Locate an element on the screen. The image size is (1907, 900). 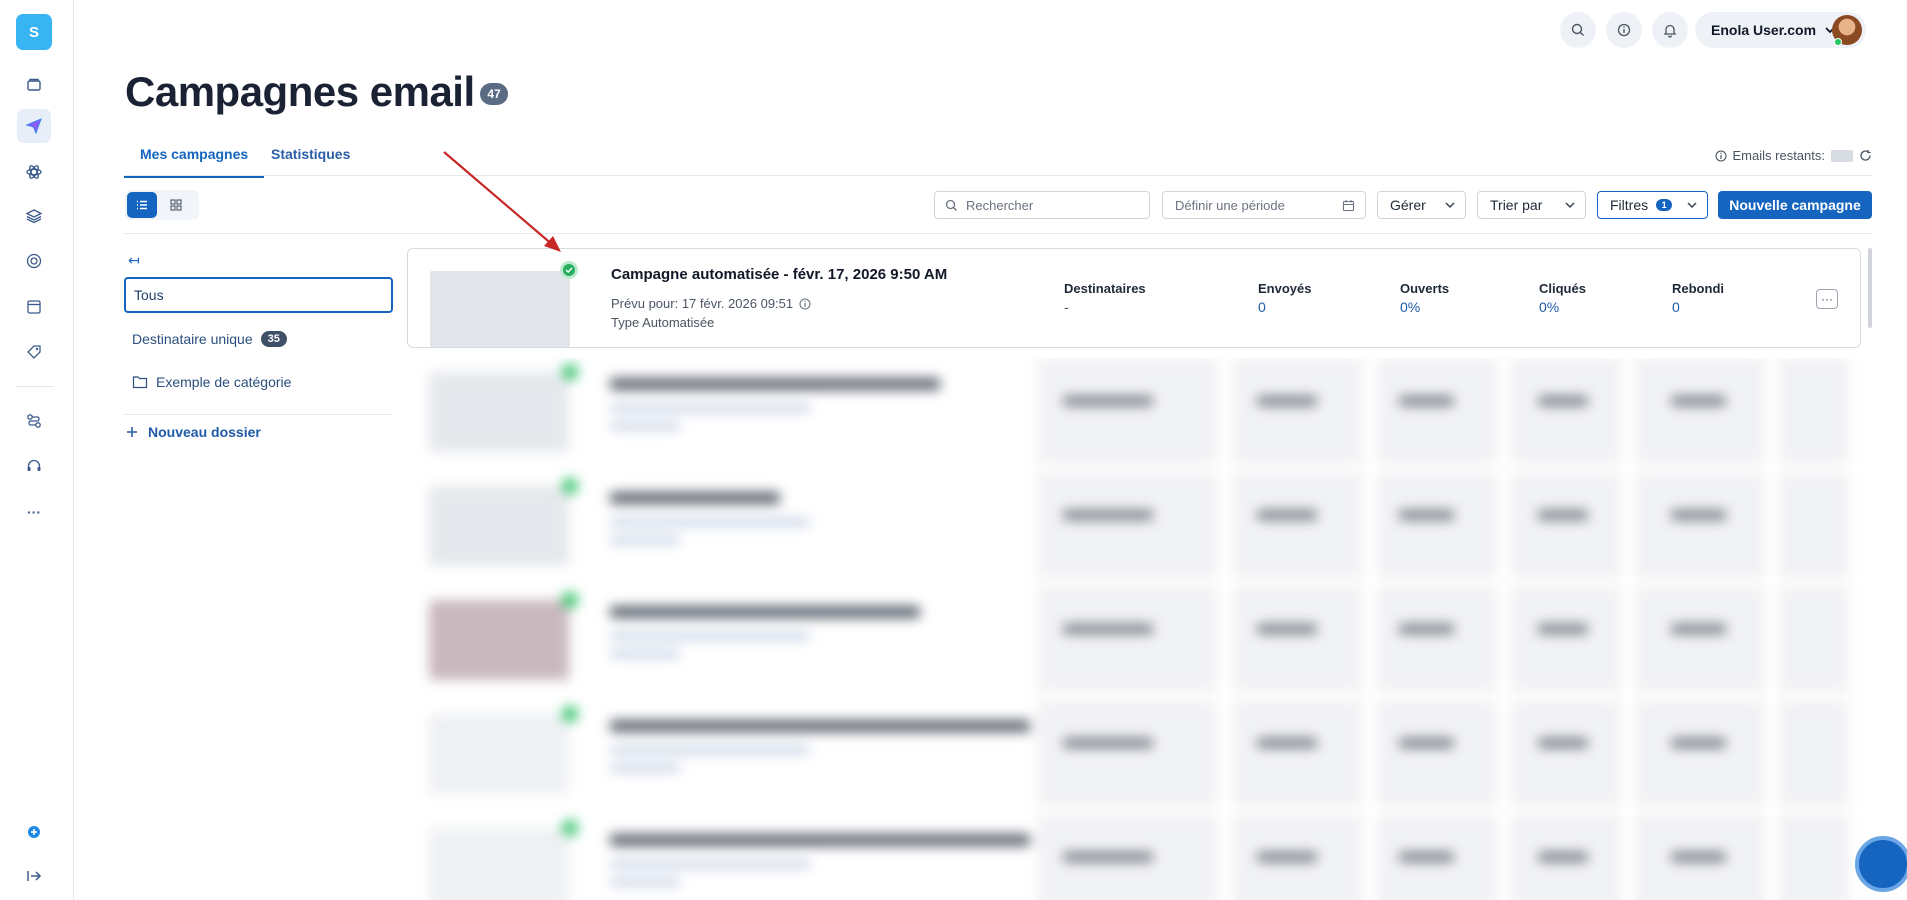
list-view-button is located at coordinates (142, 205).